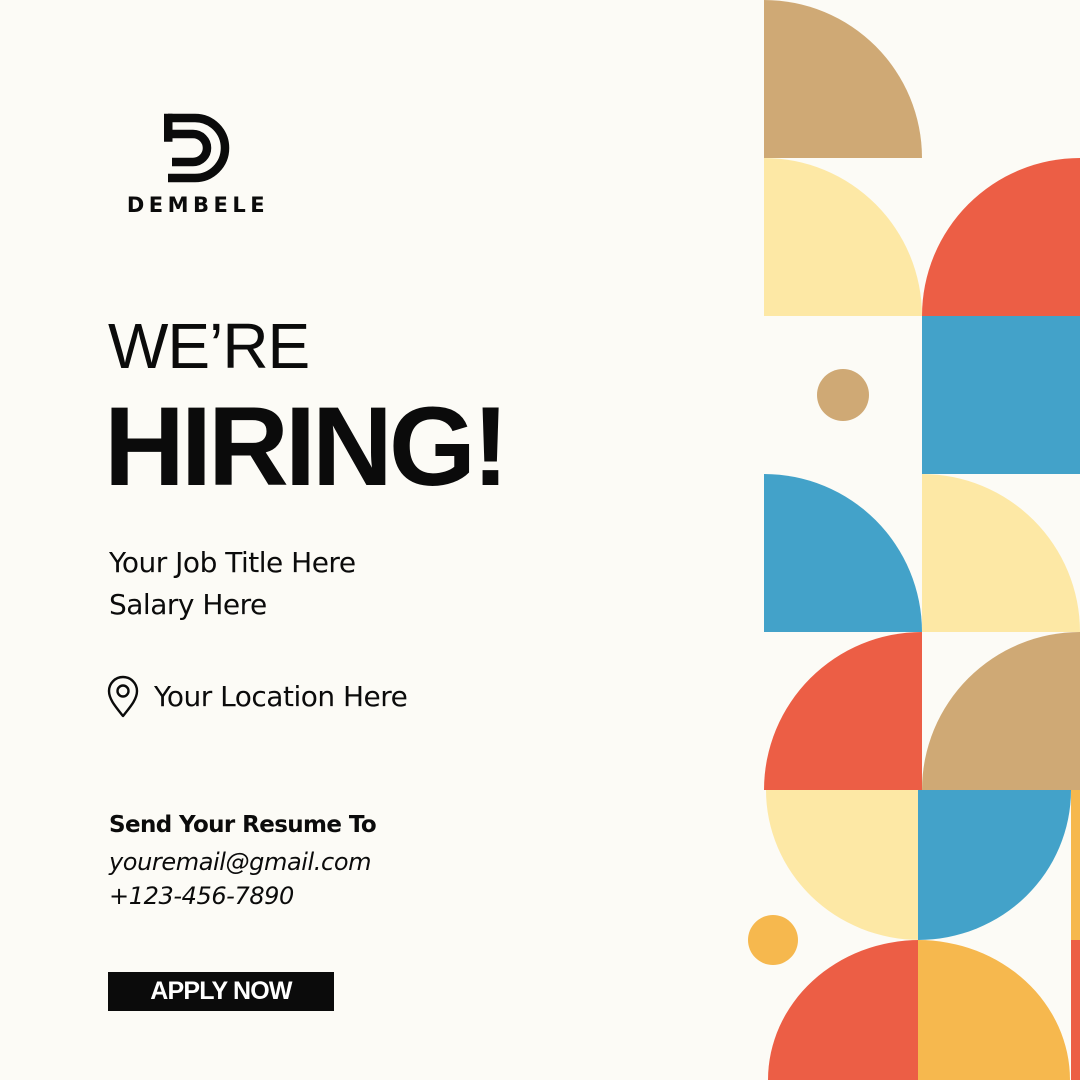  What do you see at coordinates (209, 346) in the screenshot?
I see `headline-were: WE’RE` at bounding box center [209, 346].